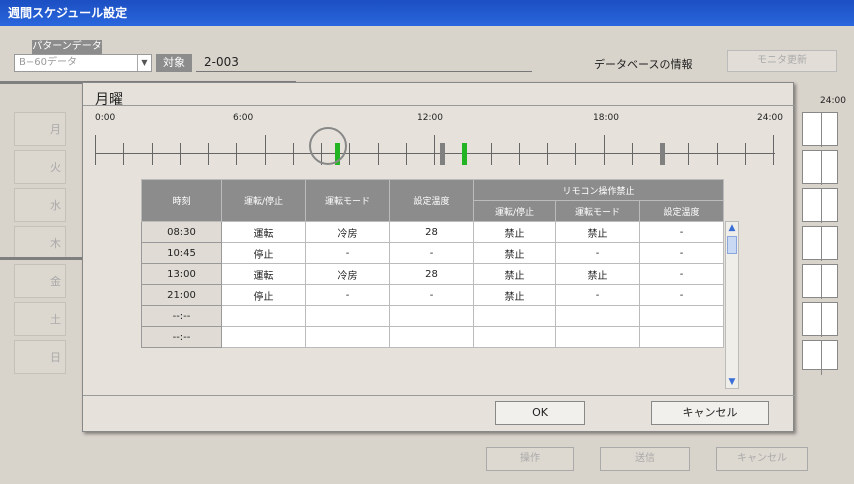 This screenshot has height=484, width=854. I want to click on time-cell: 10:45, so click(181, 253).